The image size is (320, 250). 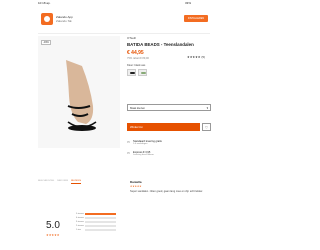 I want to click on rating-bar-fill, so click(x=100, y=214).